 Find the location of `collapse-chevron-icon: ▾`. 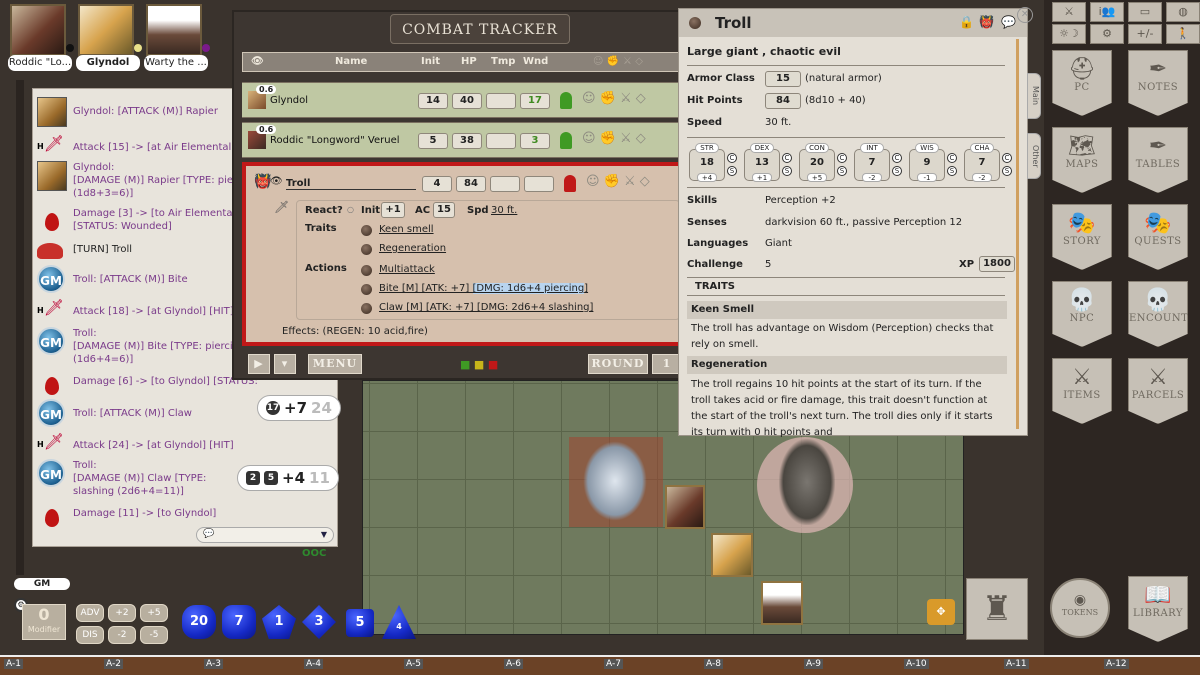

collapse-chevron-icon: ▾ is located at coordinates (285, 364).